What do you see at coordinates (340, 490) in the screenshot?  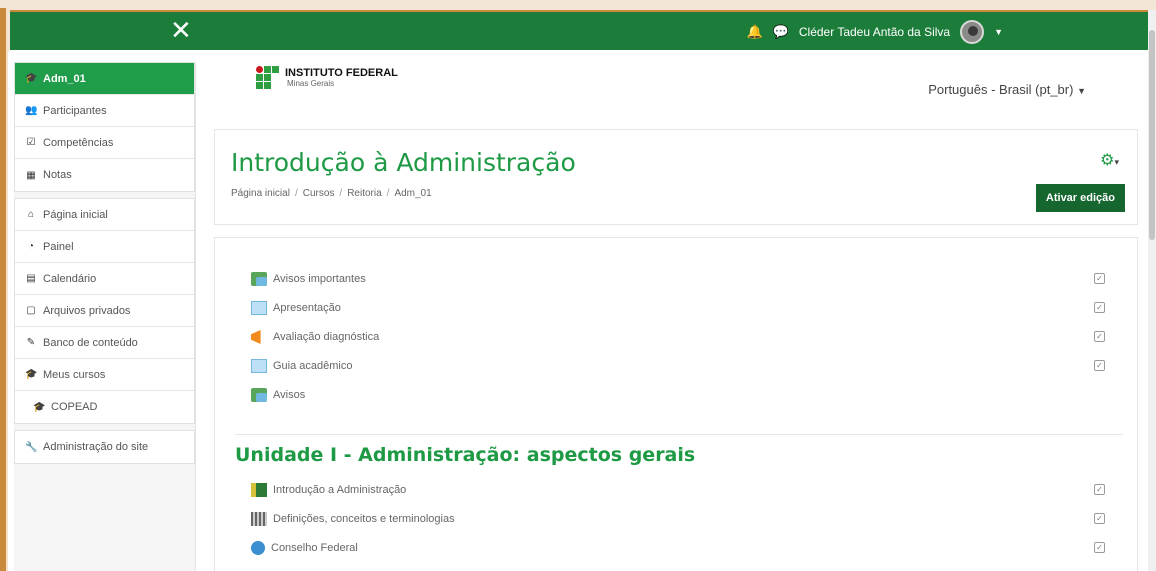 I see `activity-label: Introdução a Administração` at bounding box center [340, 490].